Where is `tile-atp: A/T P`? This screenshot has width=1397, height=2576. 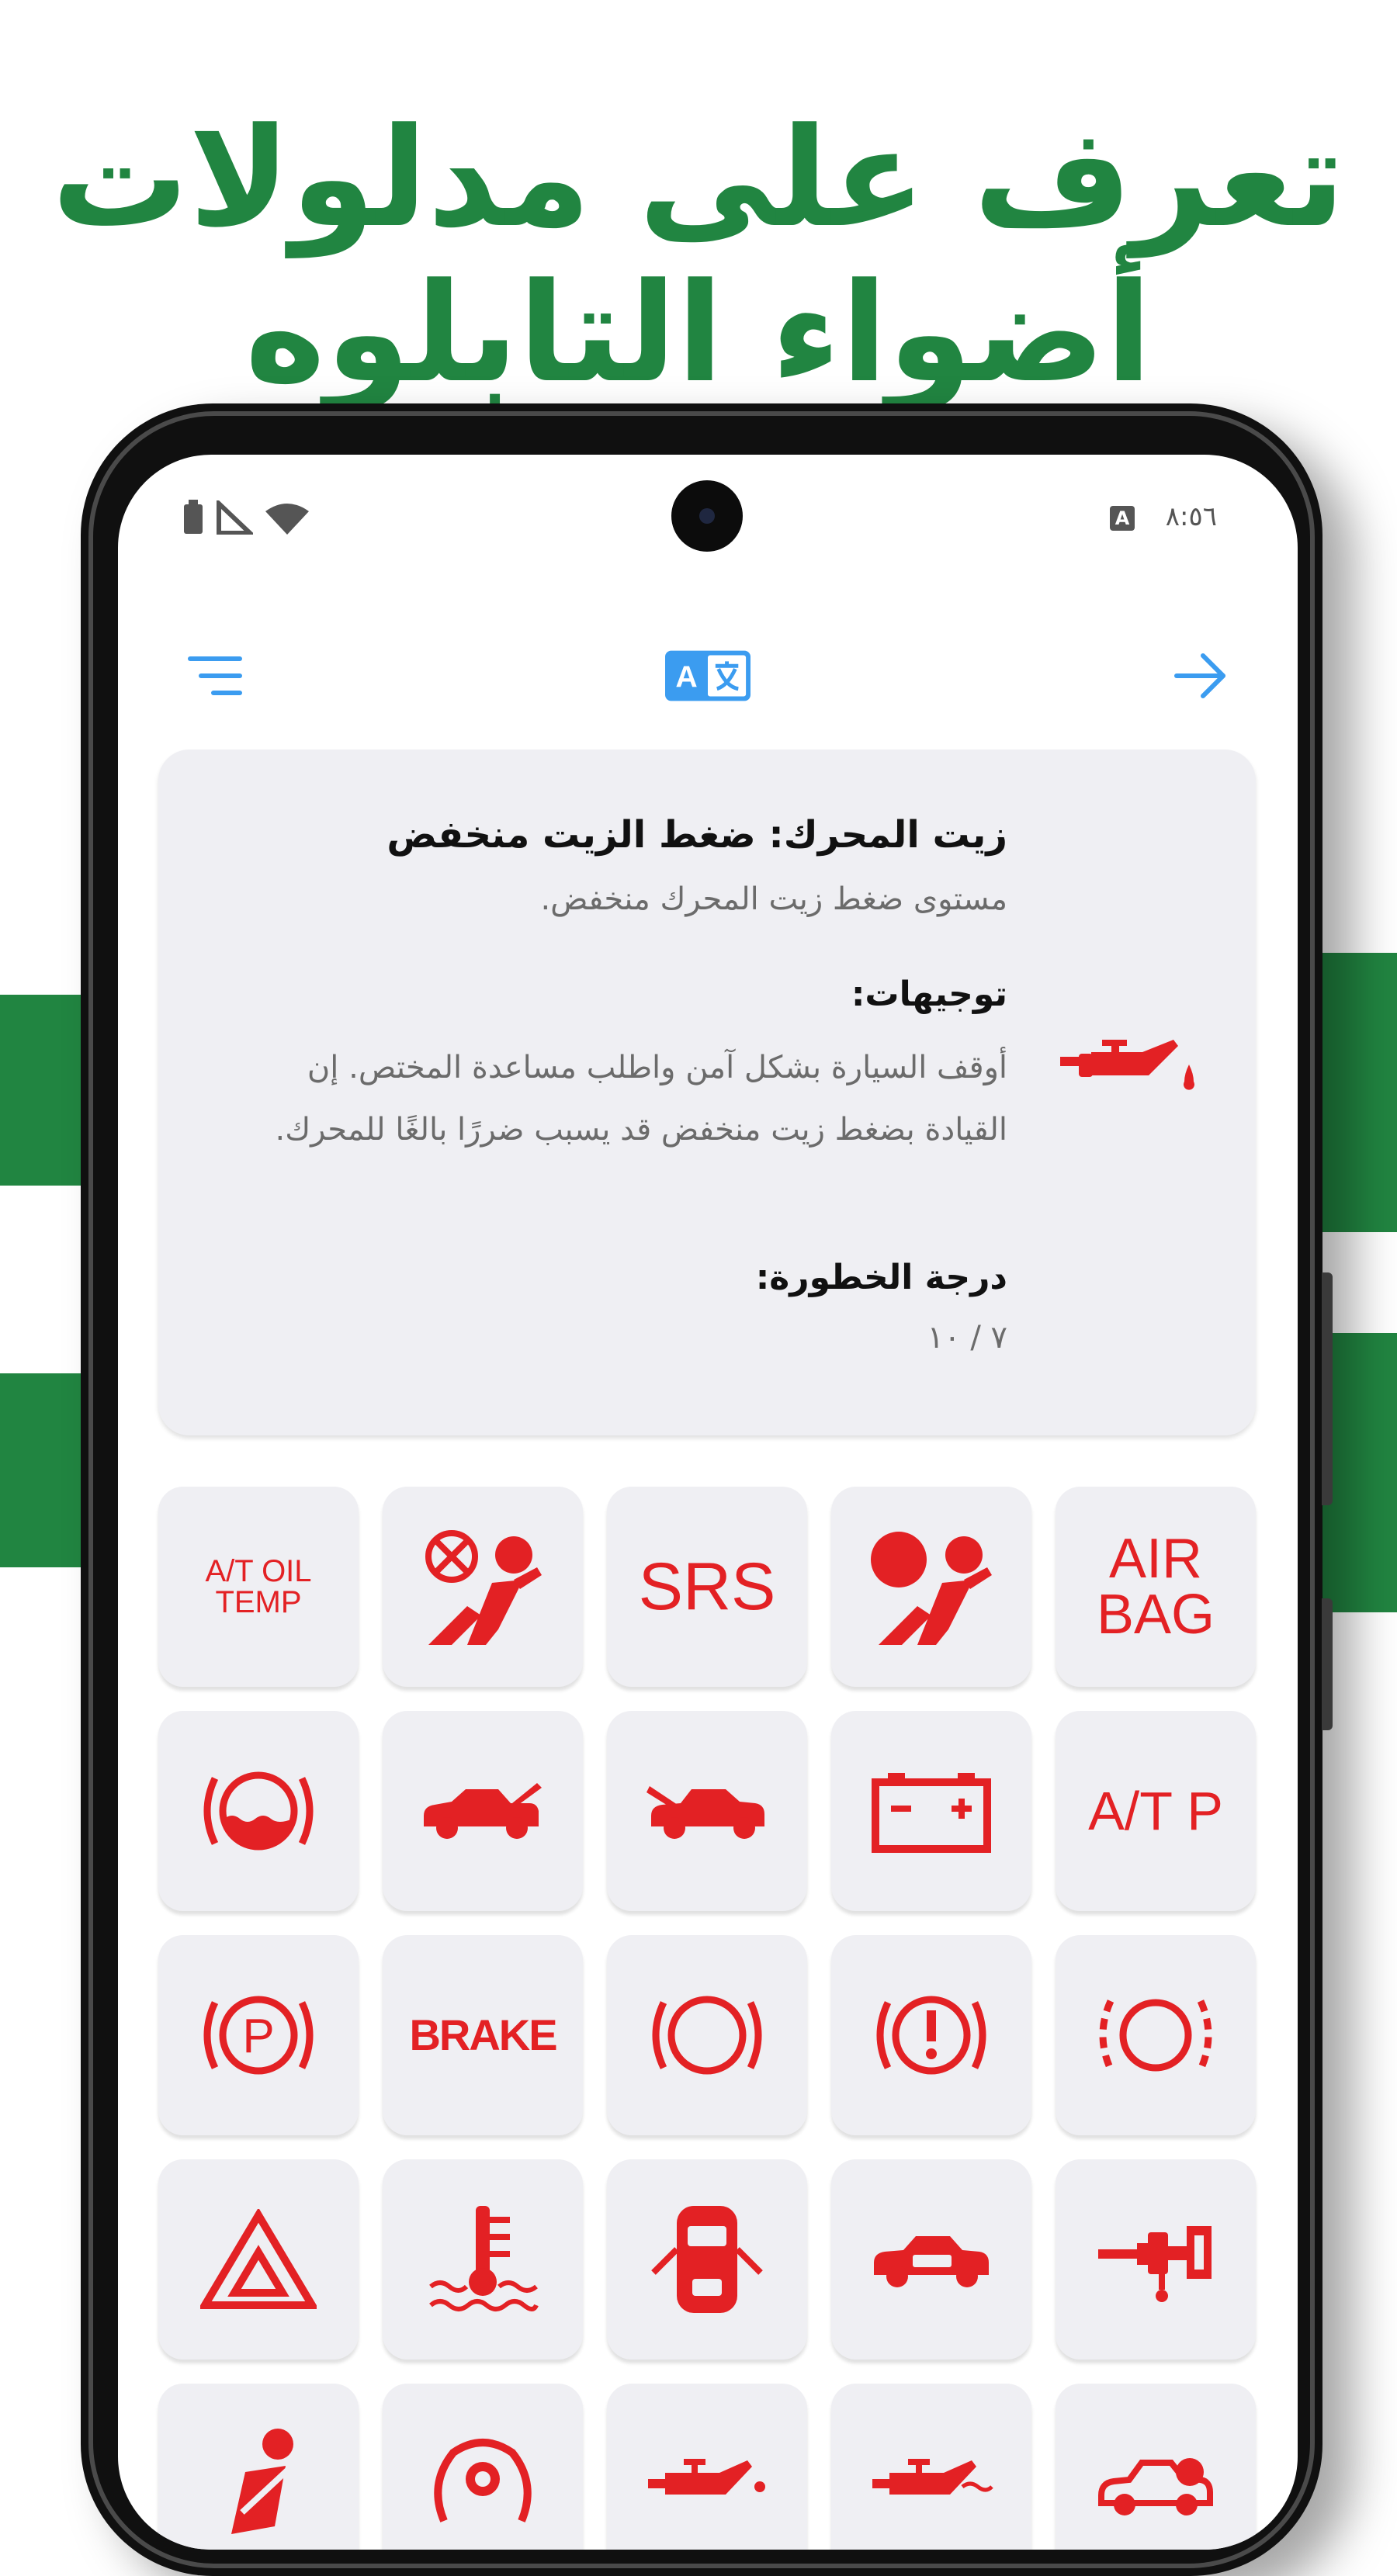
tile-atp: A/T P is located at coordinates (1156, 1811).